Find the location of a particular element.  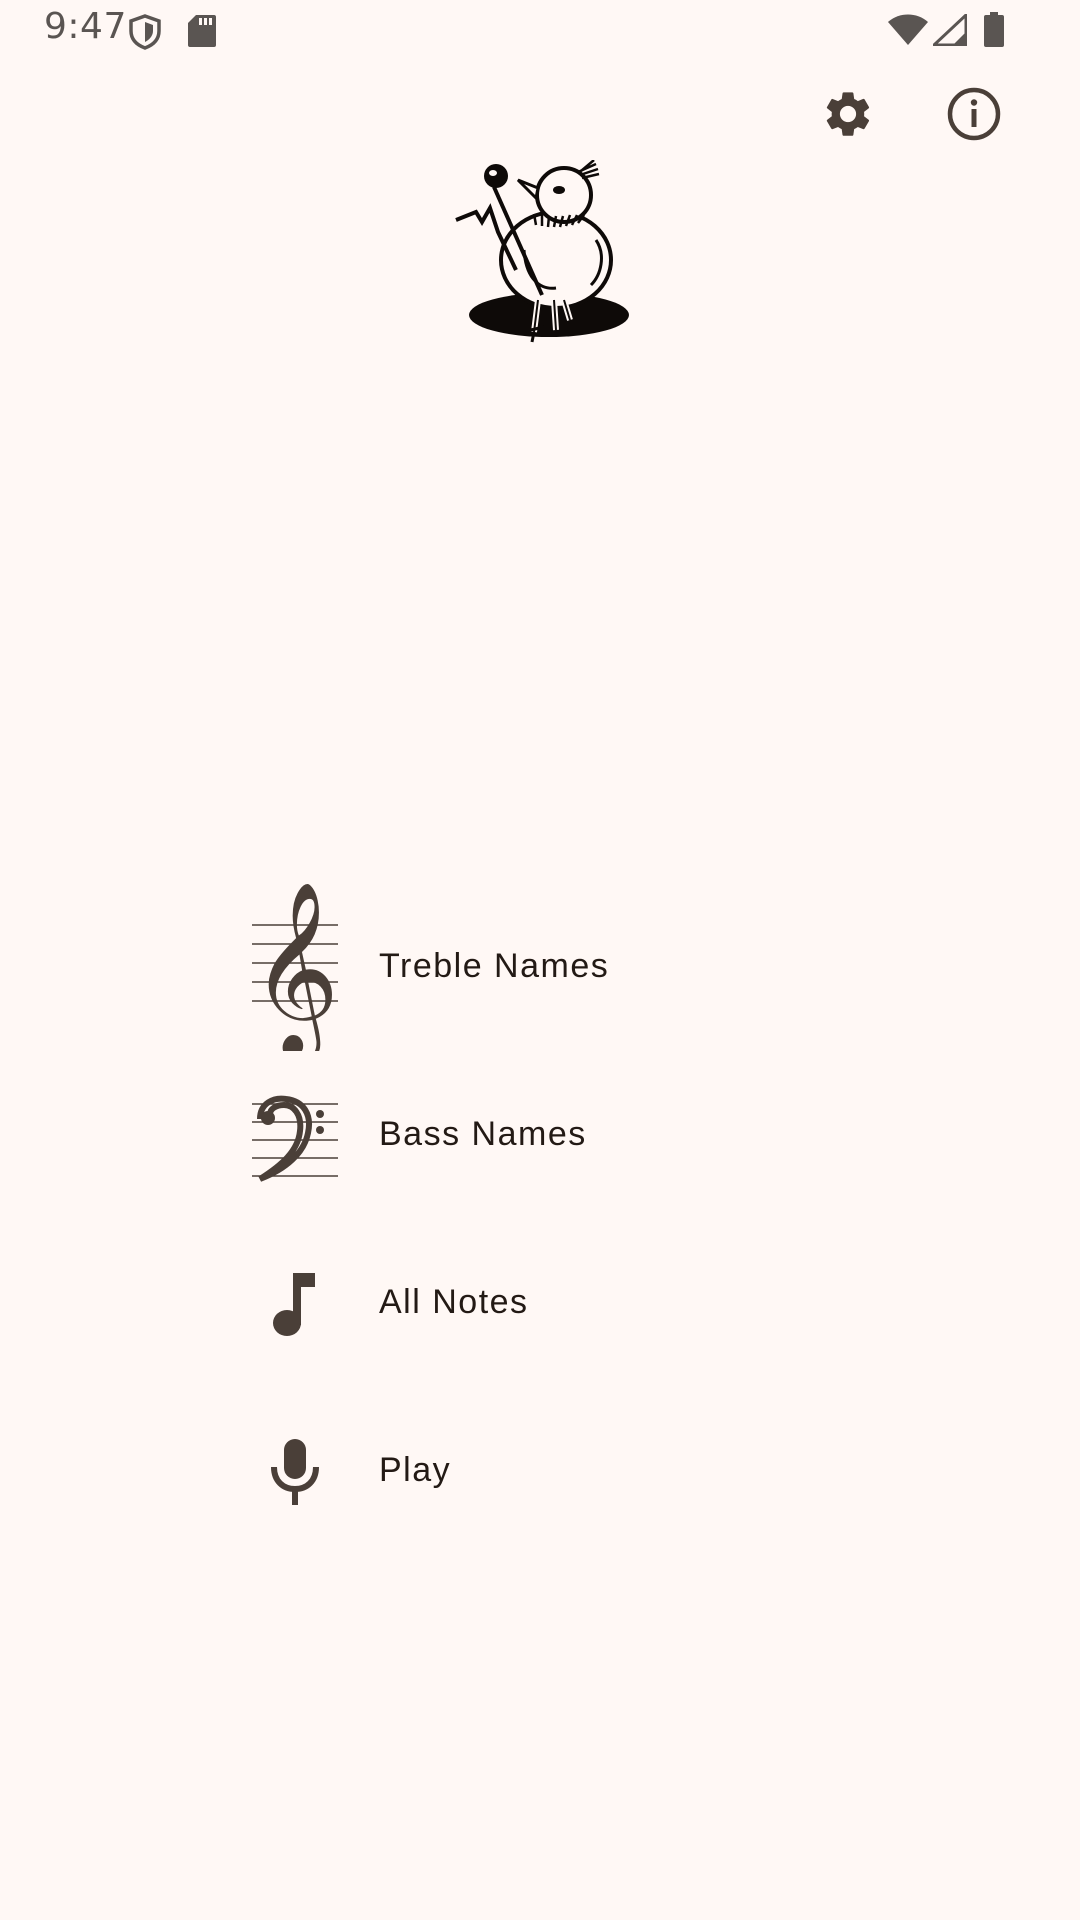

gear-icon is located at coordinates (848, 116).